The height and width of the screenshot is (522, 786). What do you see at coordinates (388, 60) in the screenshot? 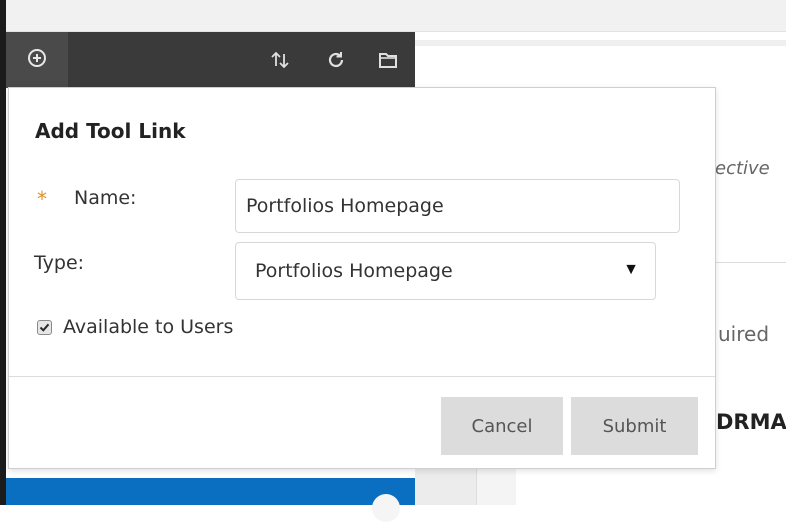
I see `folder-icon` at bounding box center [388, 60].